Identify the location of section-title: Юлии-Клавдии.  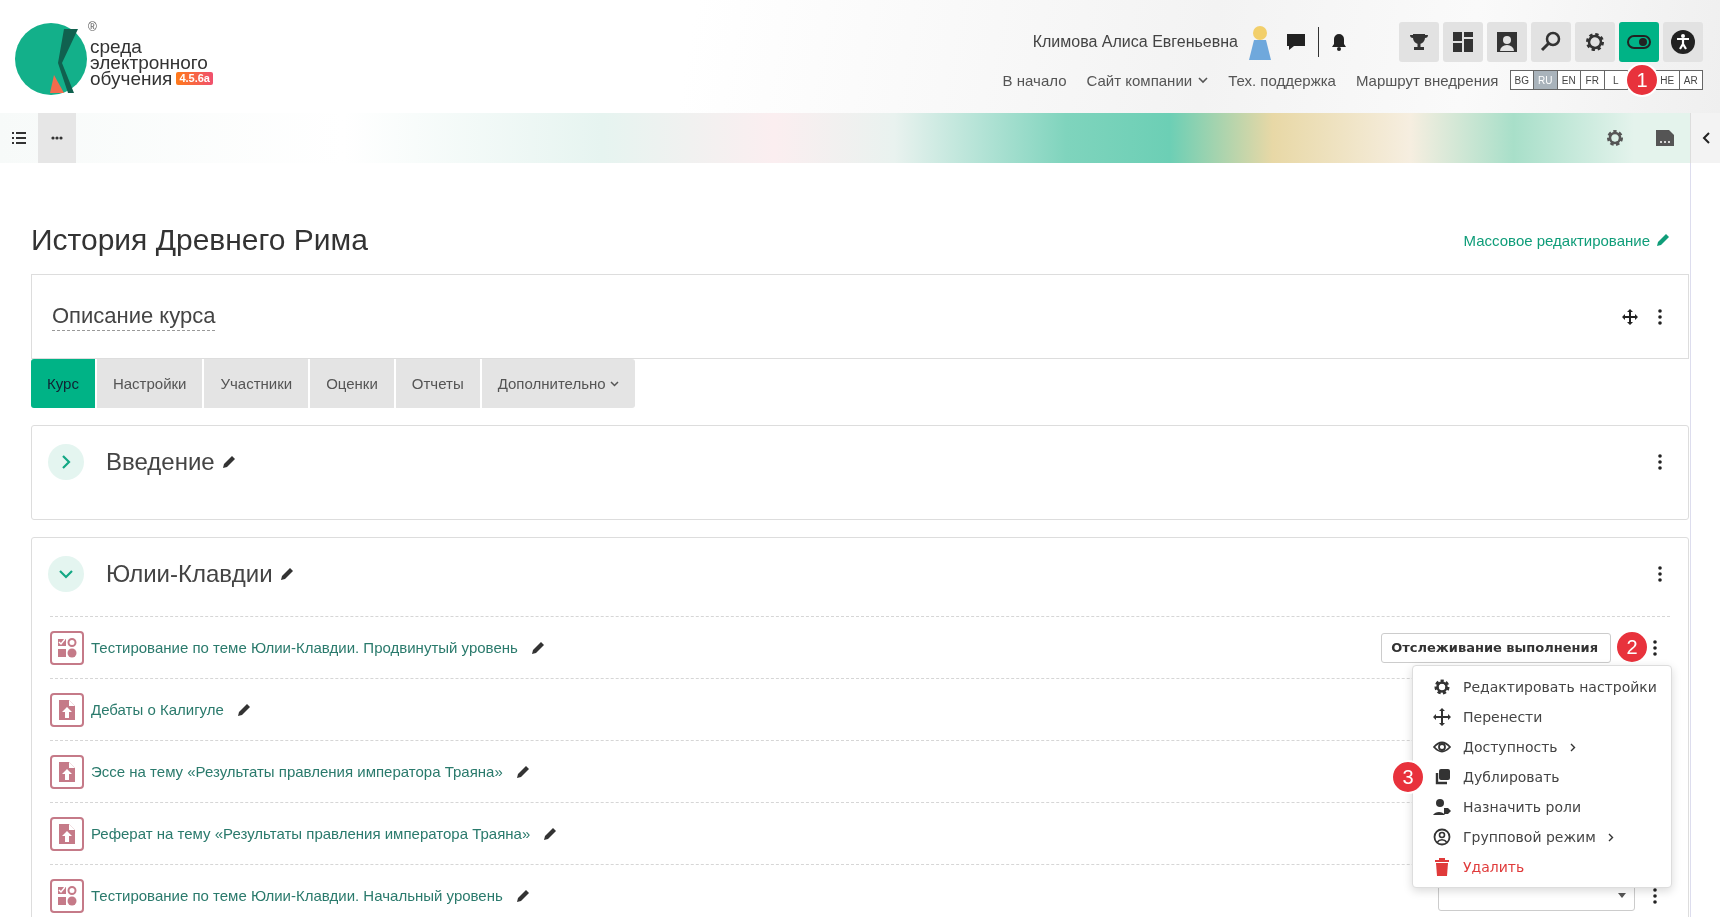
(189, 574).